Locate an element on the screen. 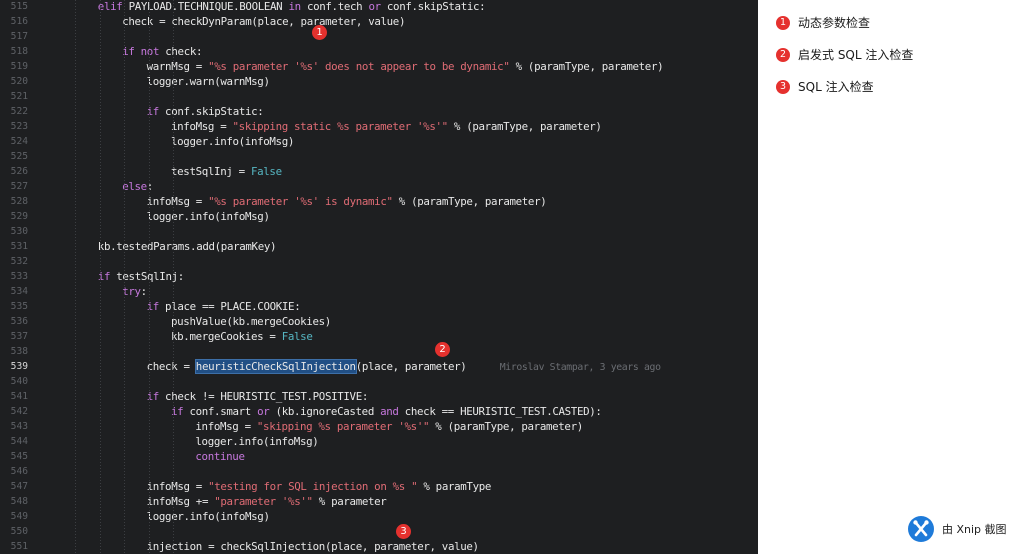 The width and height of the screenshot is (1024, 554). line-number: 534 is located at coordinates (19, 291).